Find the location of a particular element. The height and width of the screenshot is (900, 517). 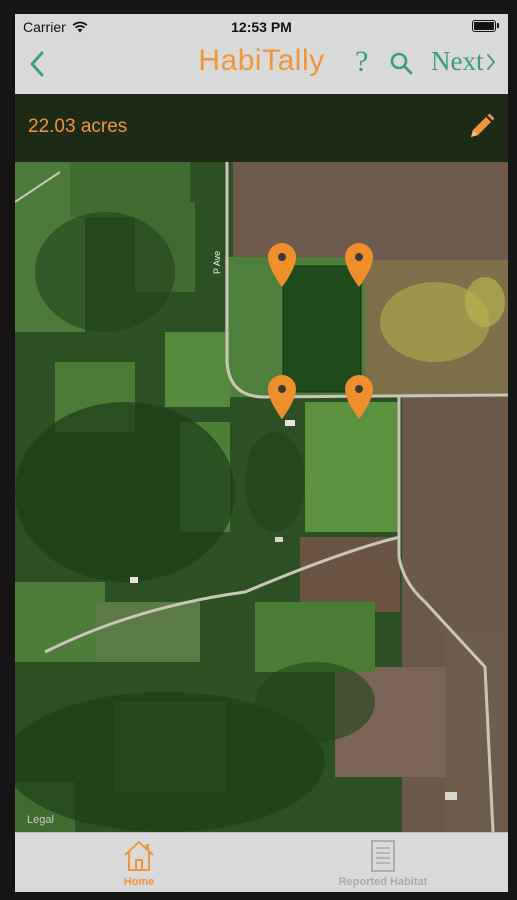

navigation-bar: HabiTally ? Next is located at coordinates (261, 64).